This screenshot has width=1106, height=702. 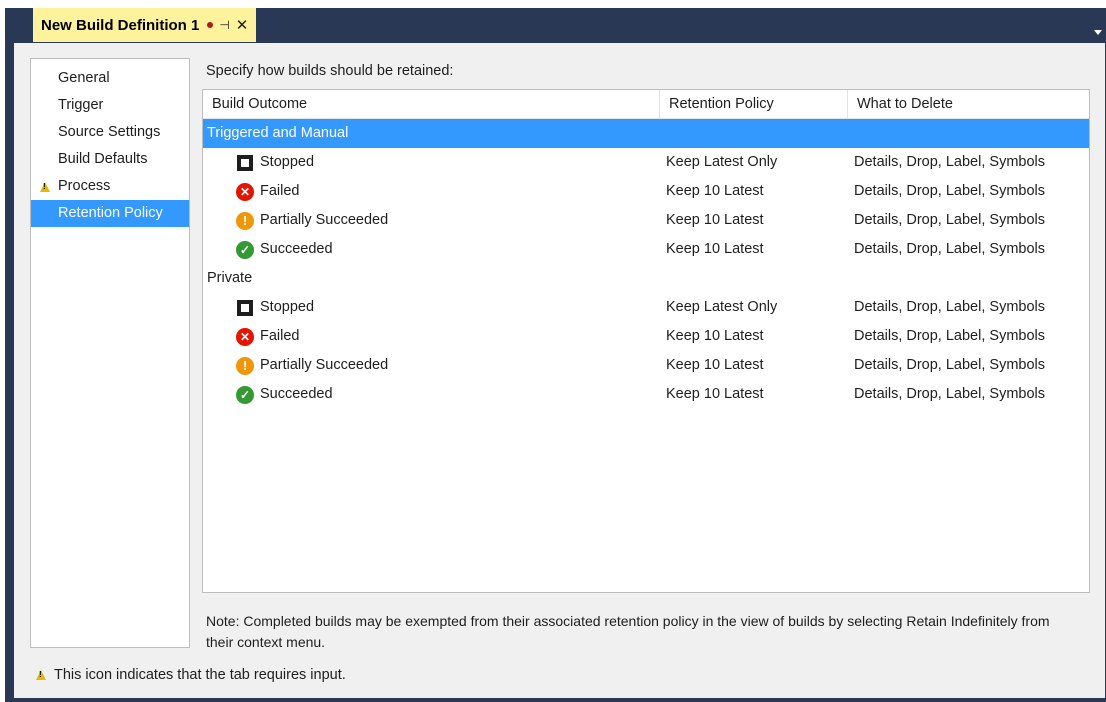 I want to click on column-header-build-outcome: Build Outcome, so click(x=431, y=104).